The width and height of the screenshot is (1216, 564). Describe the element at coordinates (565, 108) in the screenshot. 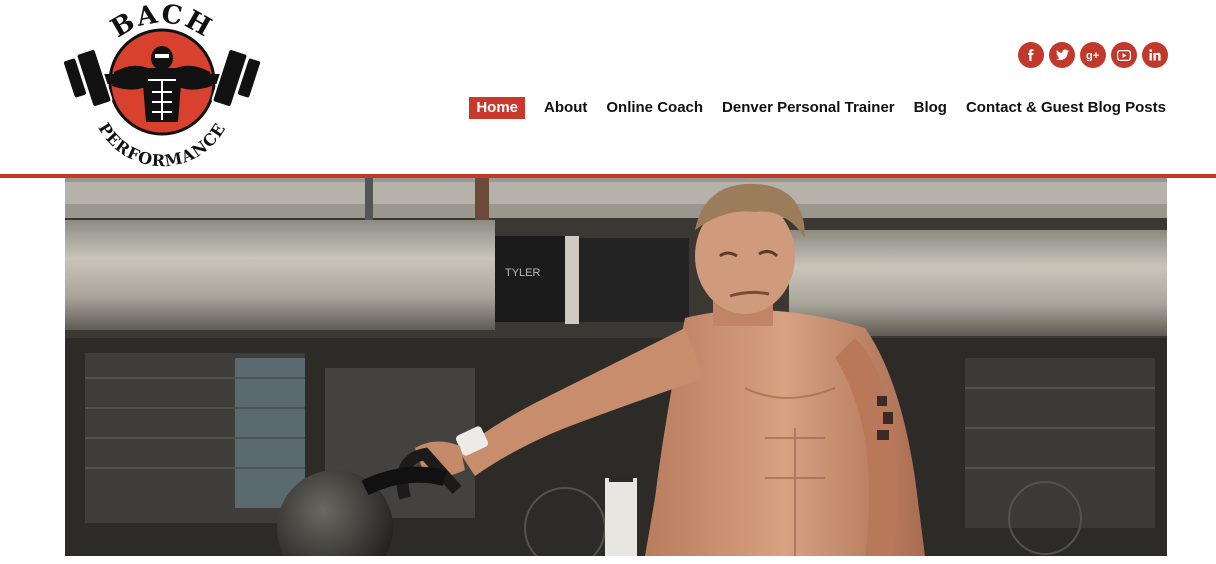

I see `nav-item-about: About` at that location.